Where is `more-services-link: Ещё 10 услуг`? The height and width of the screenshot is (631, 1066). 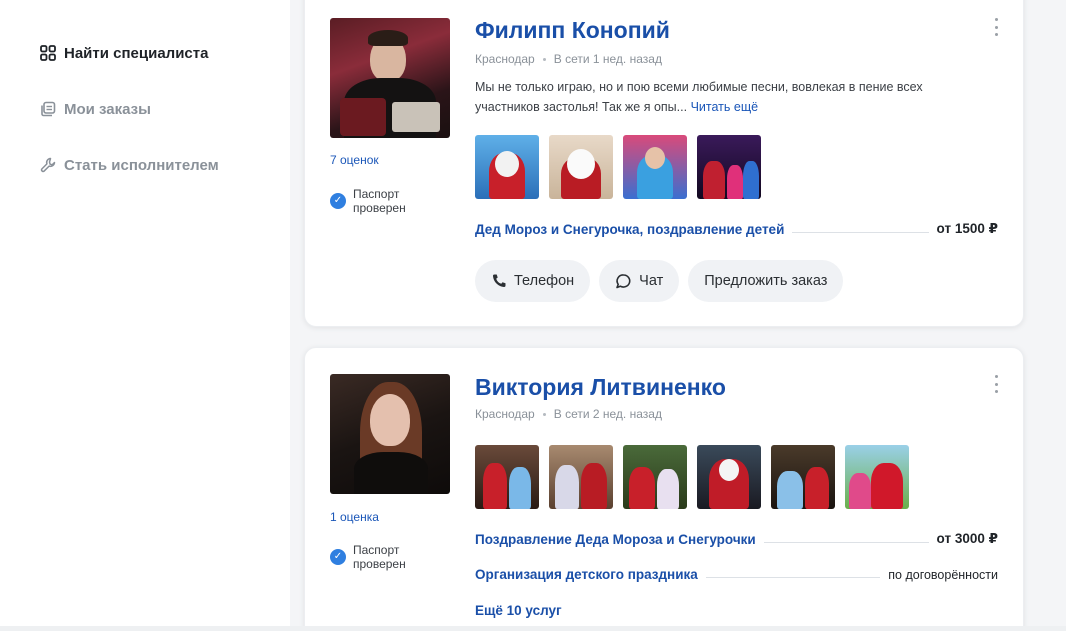
more-services-link: Ещё 10 услуг is located at coordinates (518, 610).